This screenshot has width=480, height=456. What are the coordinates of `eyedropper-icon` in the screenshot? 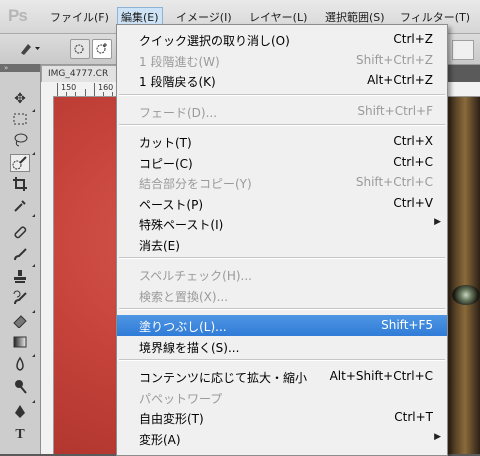 It's located at (20, 207).